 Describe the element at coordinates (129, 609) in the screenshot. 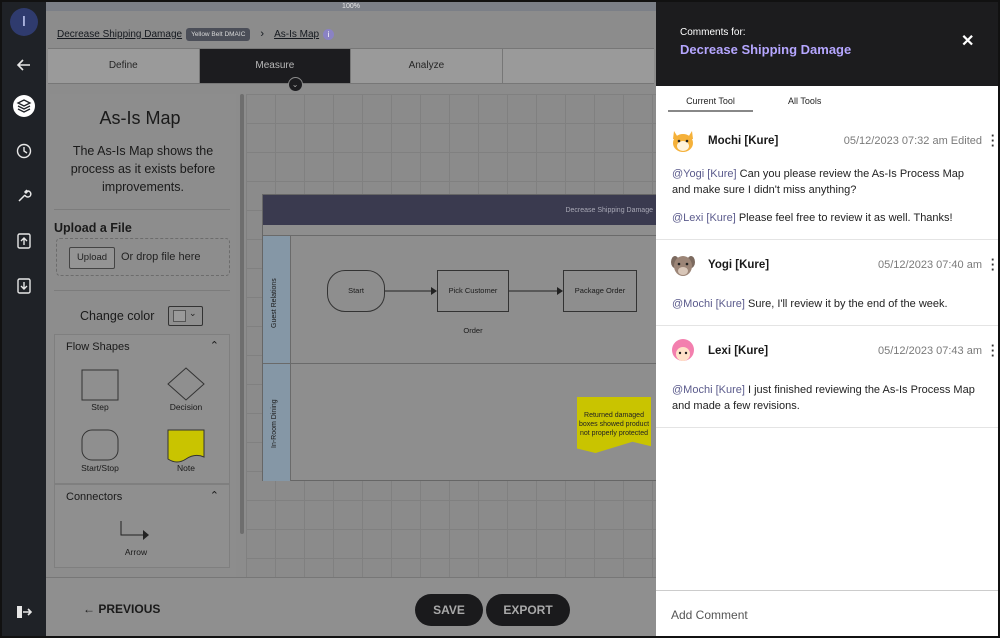

I see `previous-label: PREVIOUS` at that location.